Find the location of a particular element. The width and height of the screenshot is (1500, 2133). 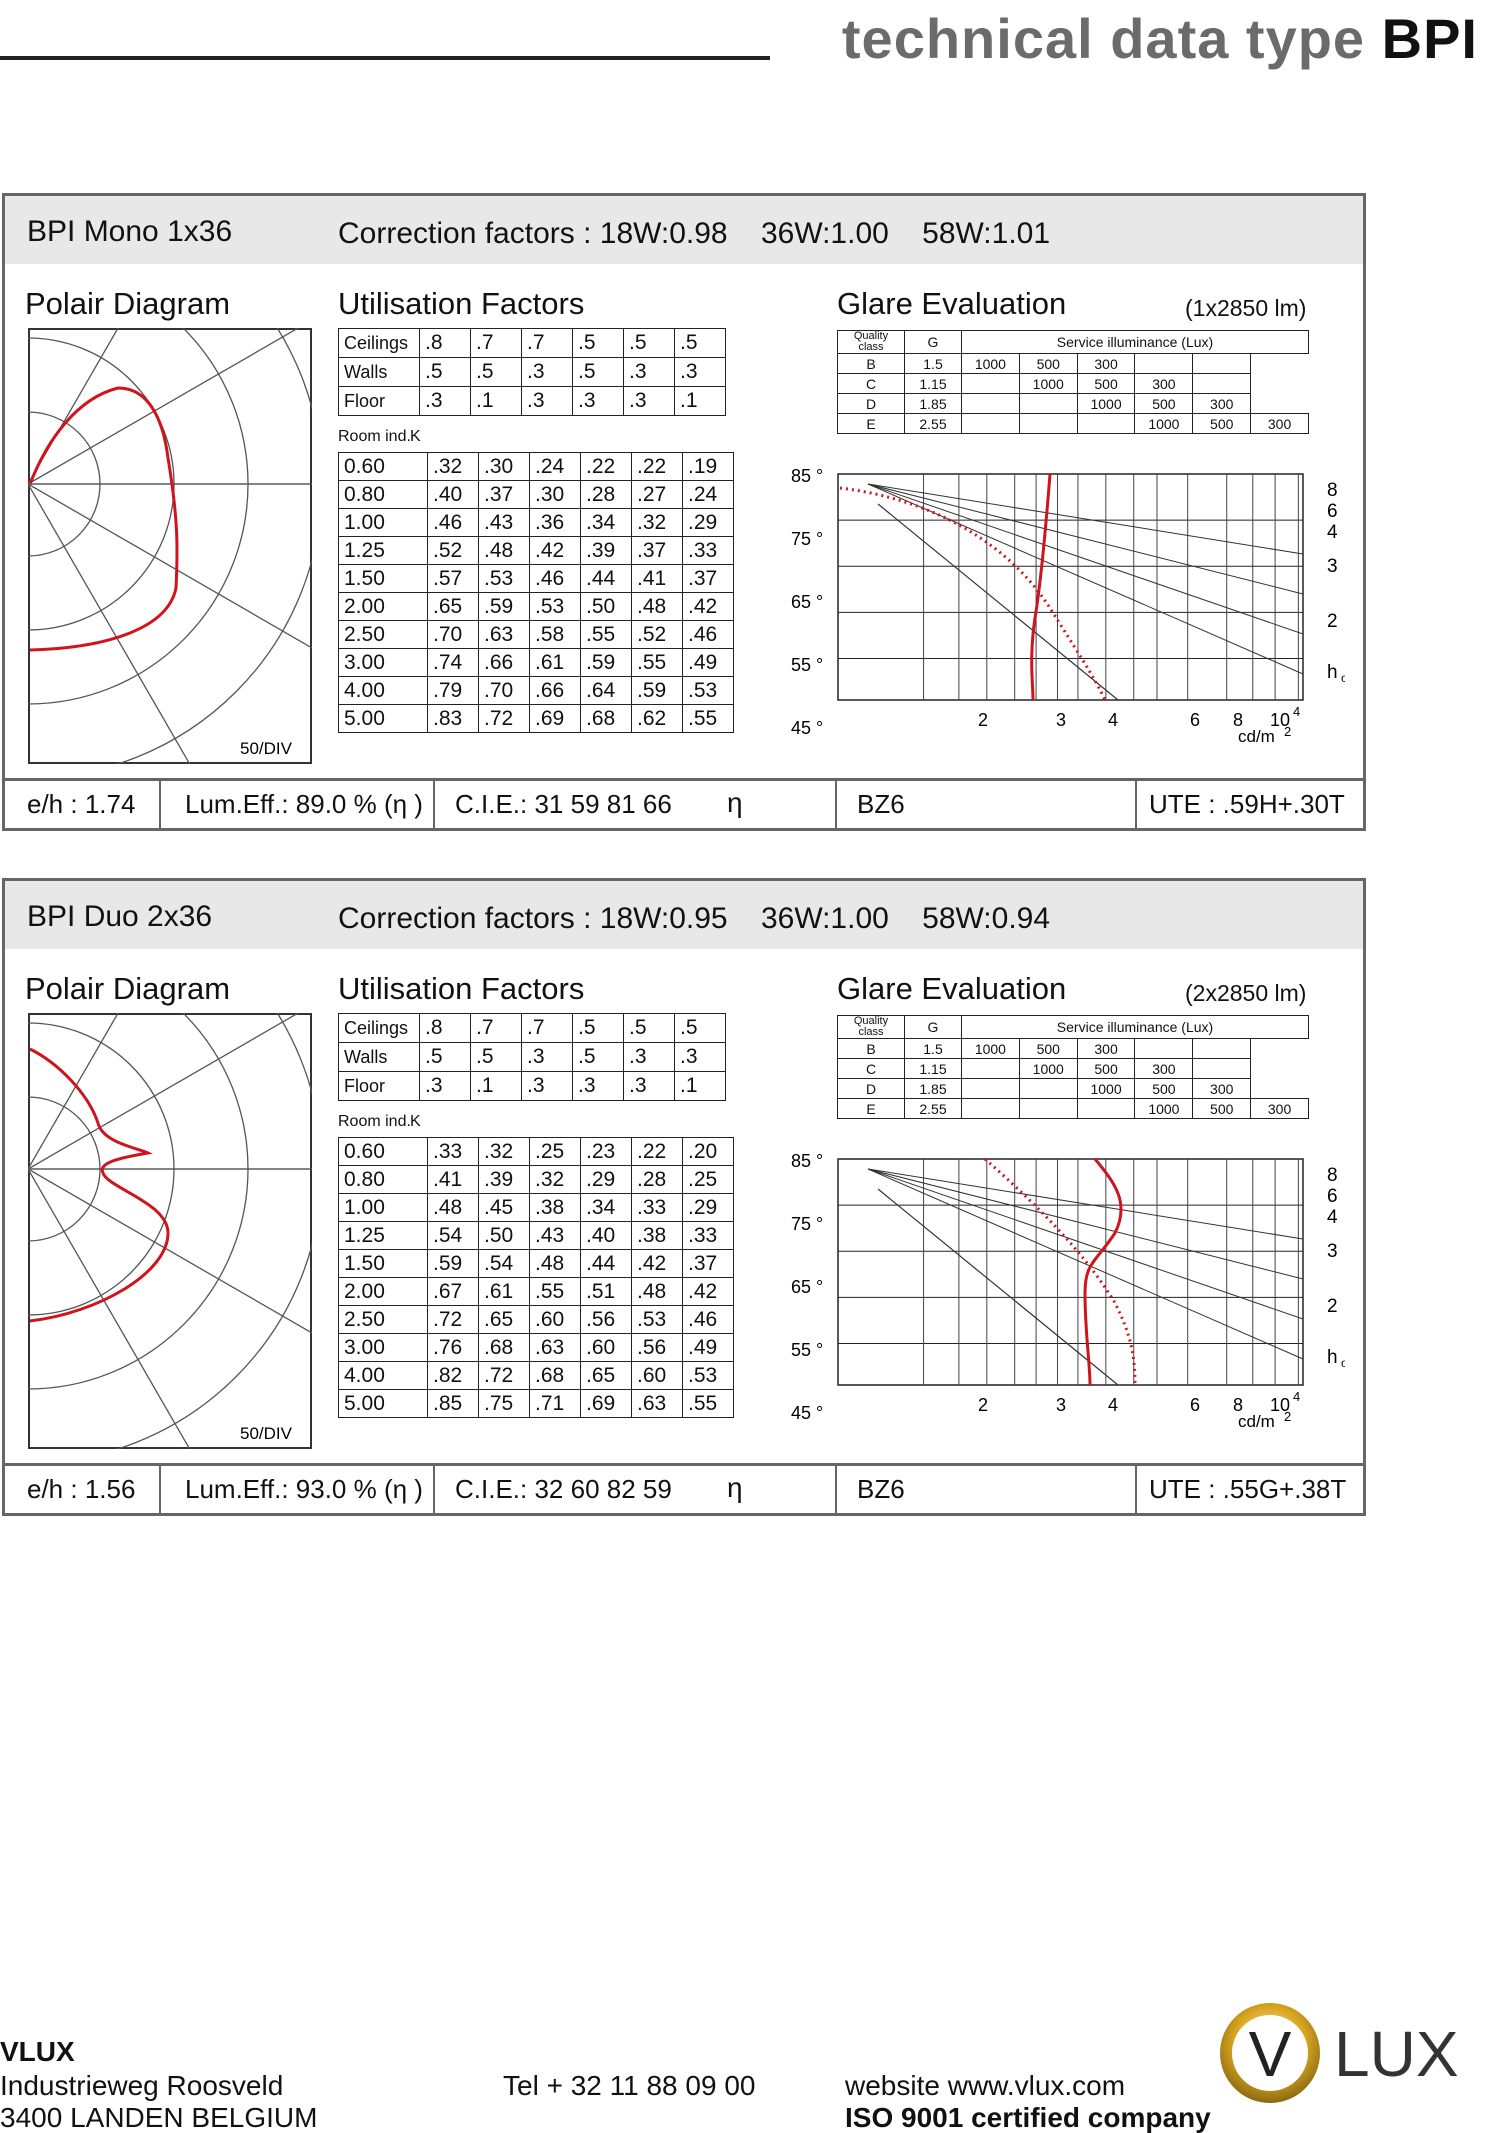

g-header: G is located at coordinates (933, 342).